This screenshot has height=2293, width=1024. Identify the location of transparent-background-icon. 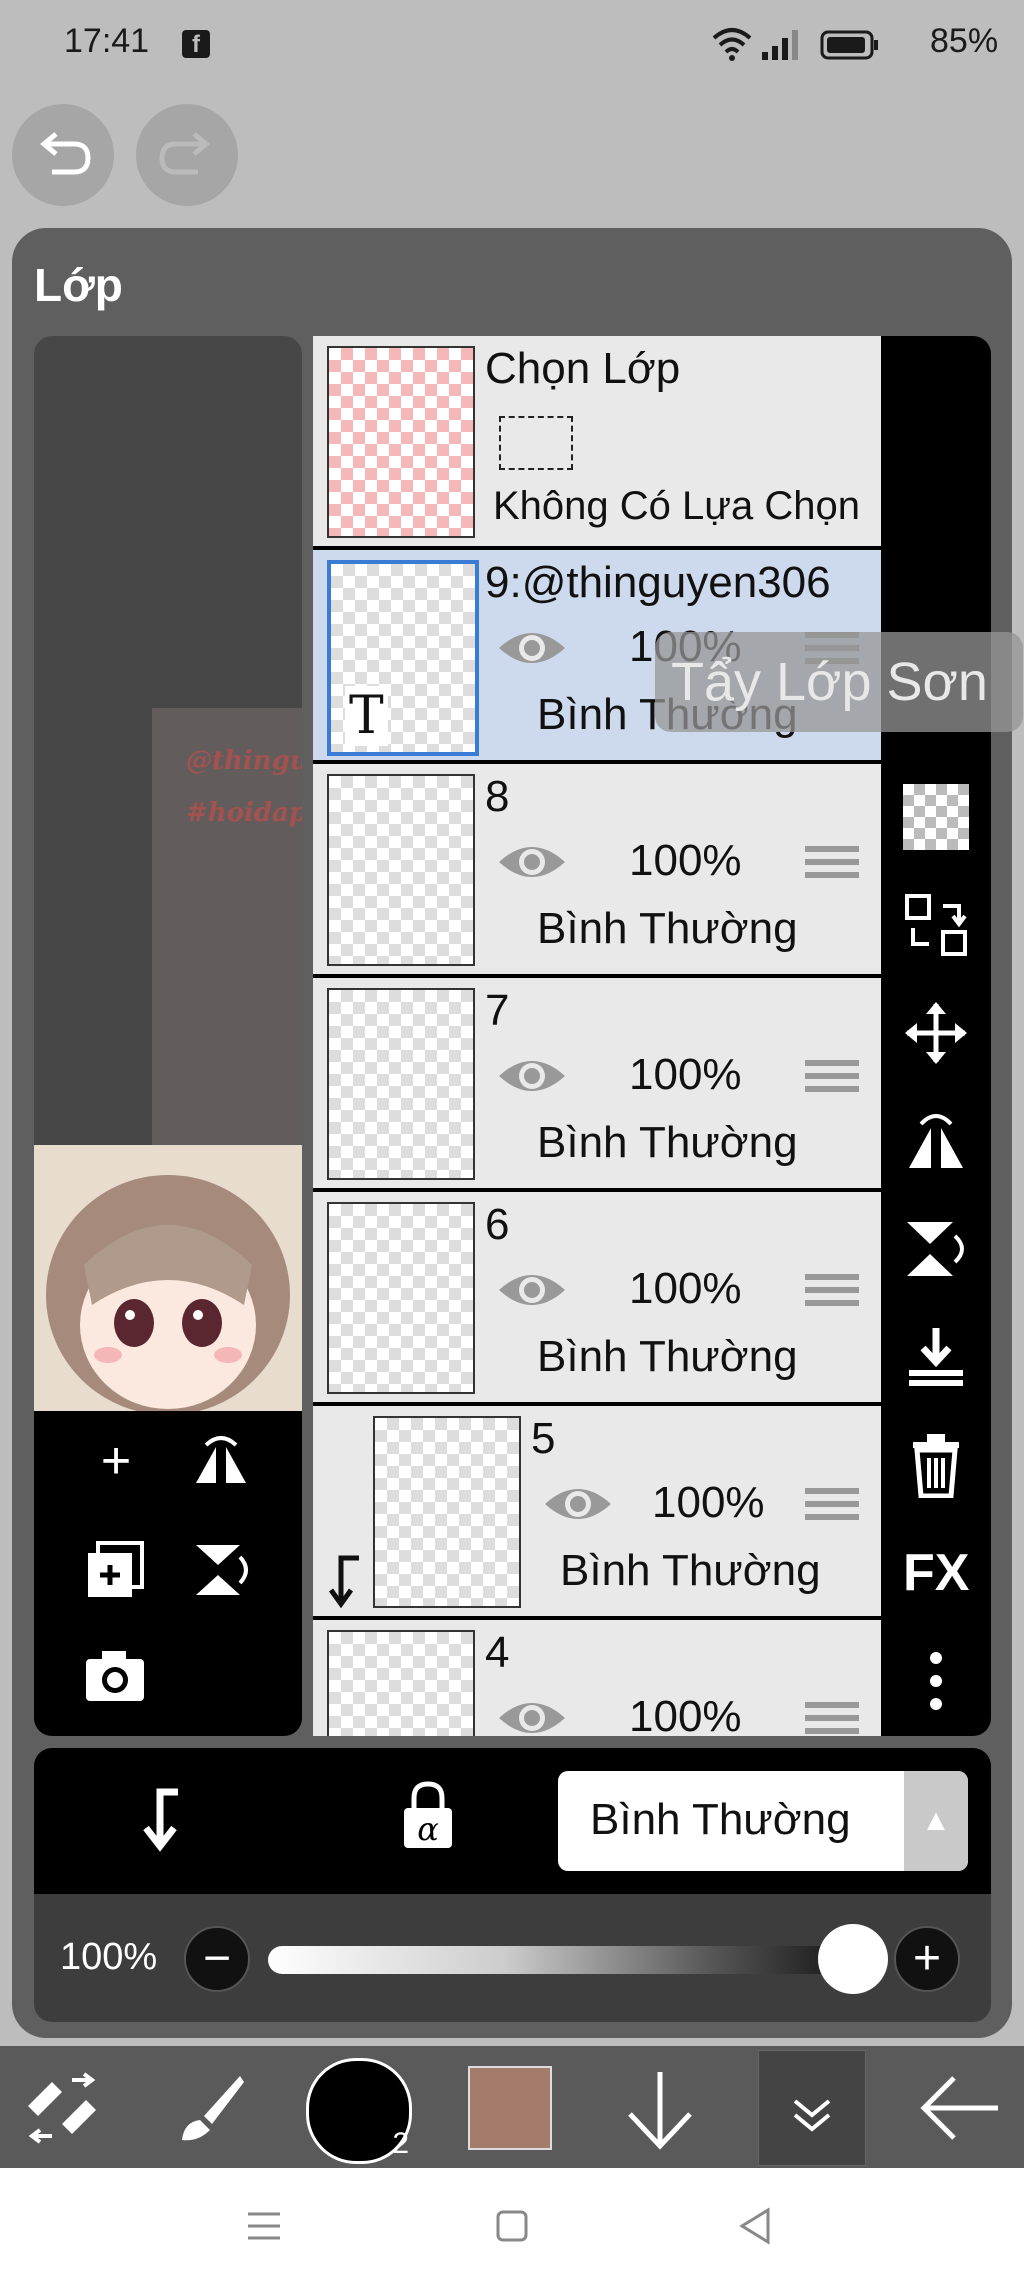
(936, 817).